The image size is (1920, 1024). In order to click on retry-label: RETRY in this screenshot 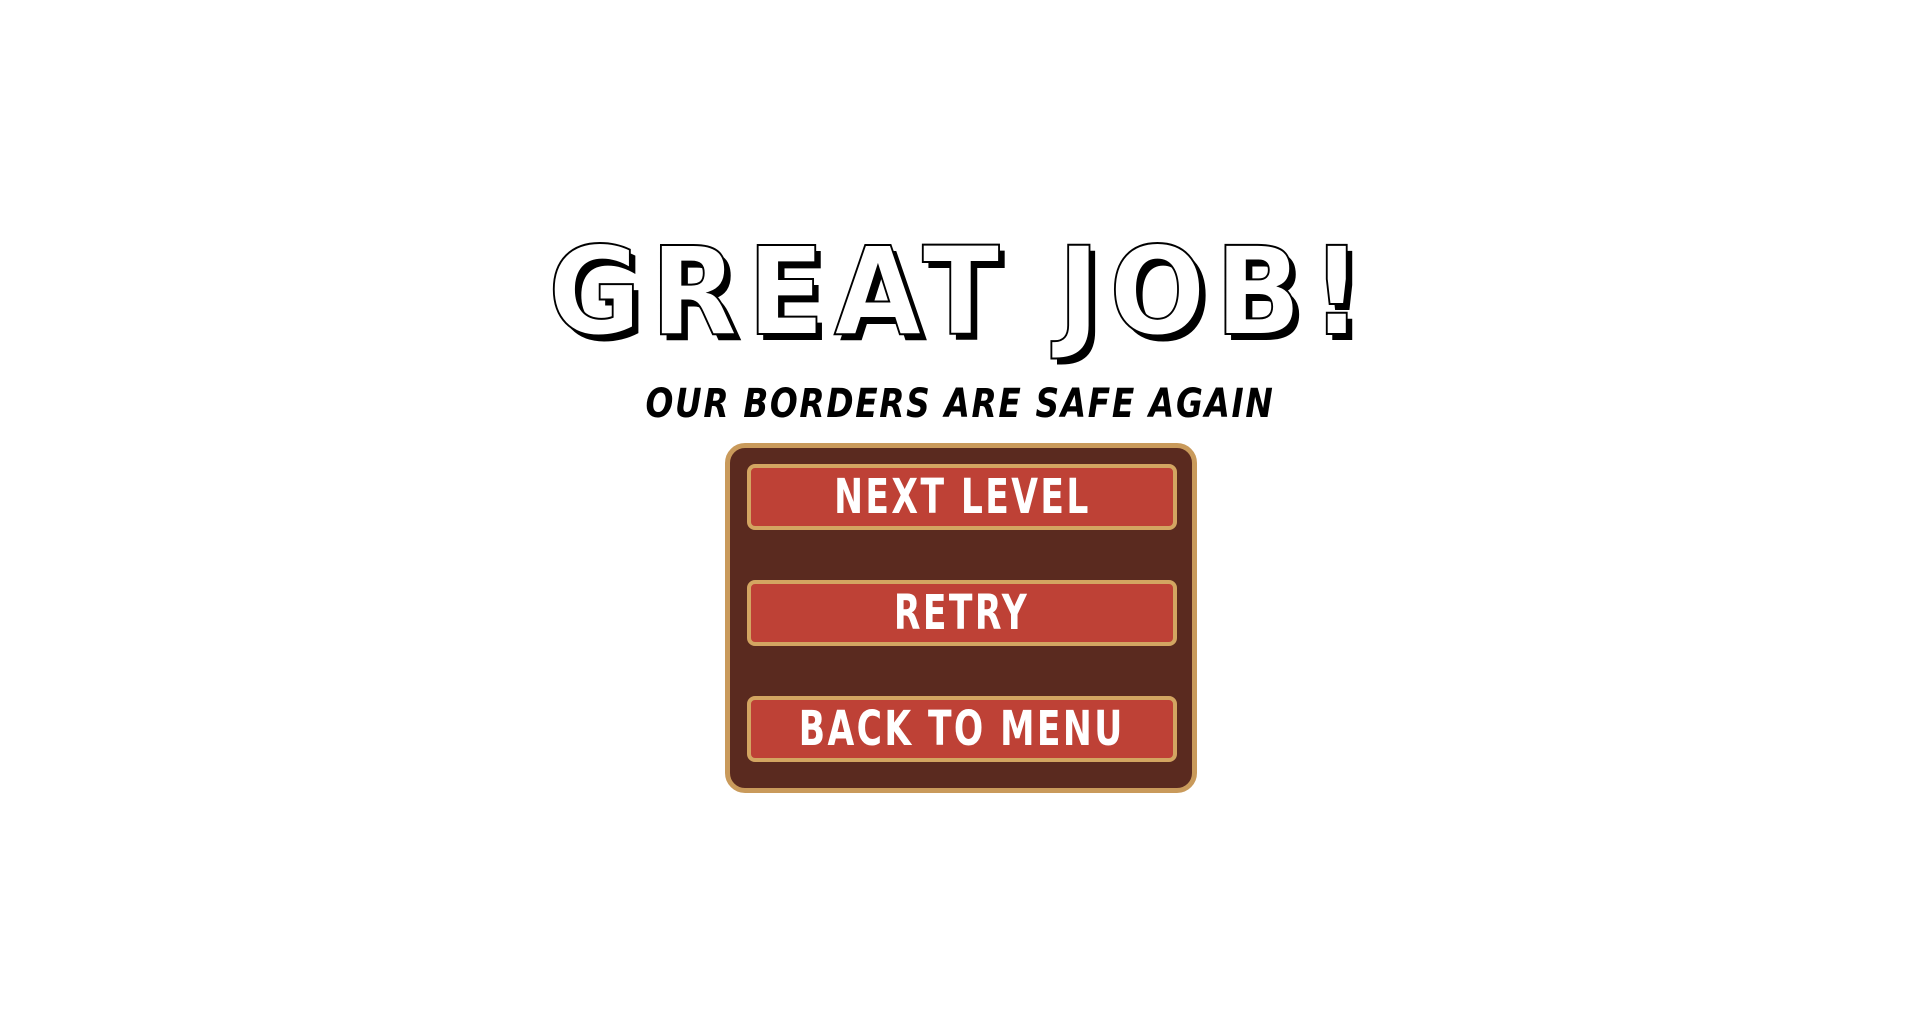, I will do `click(962, 613)`.